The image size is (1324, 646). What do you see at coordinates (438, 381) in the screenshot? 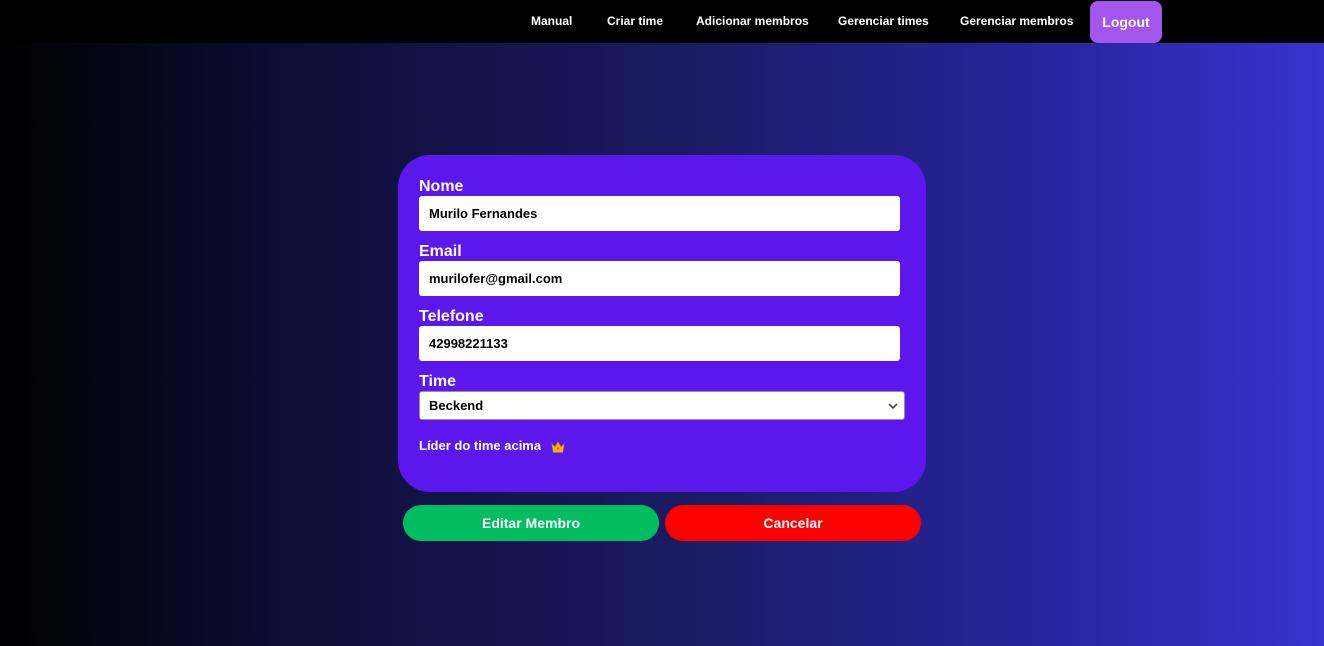
I see `team-label: Time` at bounding box center [438, 381].